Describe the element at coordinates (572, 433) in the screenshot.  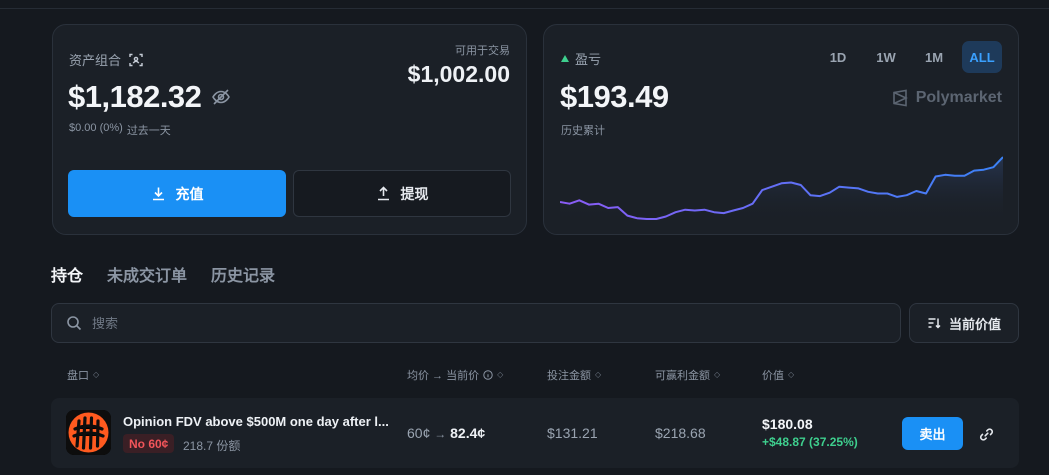
I see `bet-amount: $131.21` at that location.